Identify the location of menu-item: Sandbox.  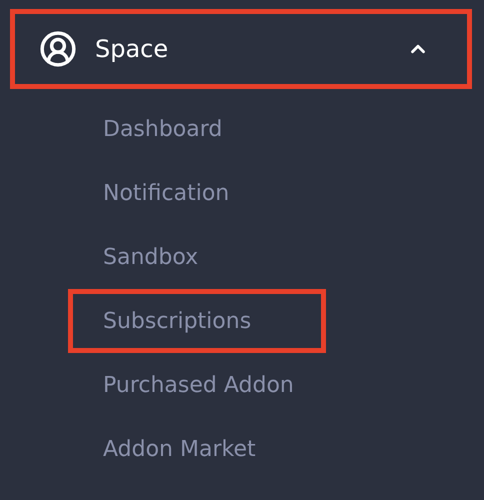
(171, 257).